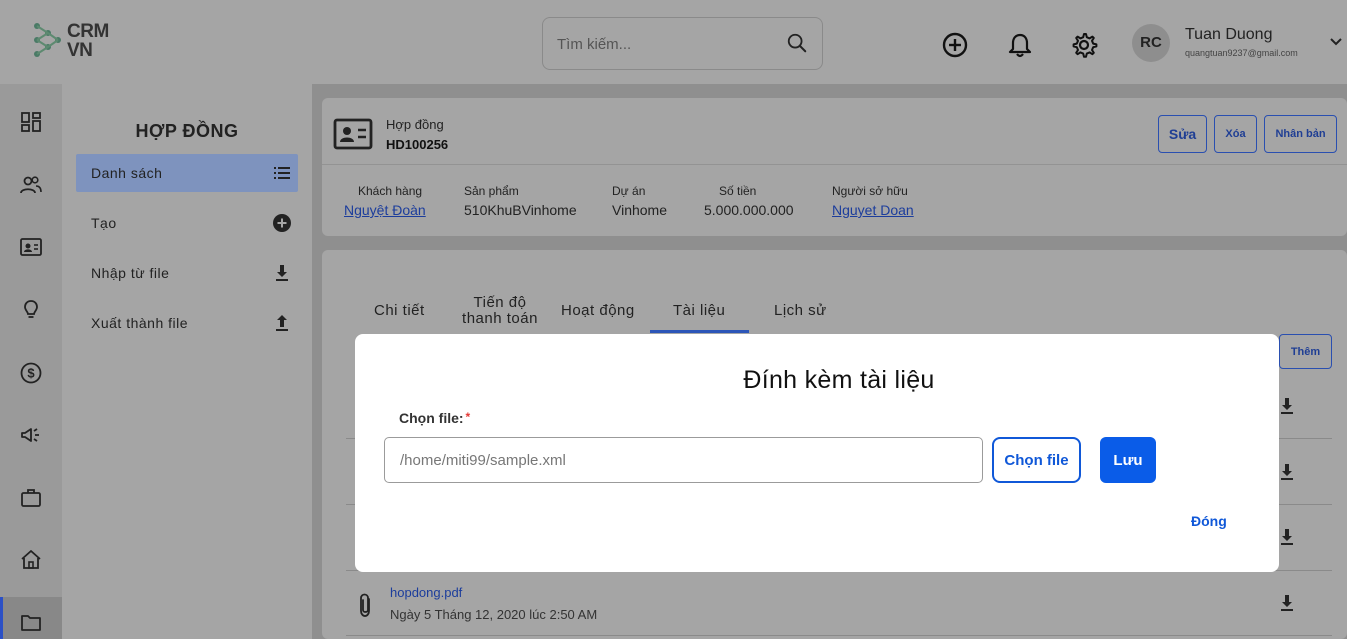  Describe the element at coordinates (834, 164) in the screenshot. I see `header-divider` at that location.